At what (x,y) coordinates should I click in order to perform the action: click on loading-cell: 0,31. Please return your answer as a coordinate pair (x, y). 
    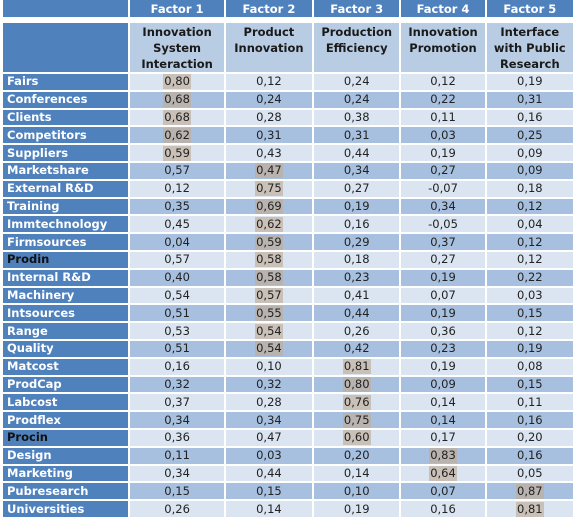
    Looking at the image, I should click on (357, 135).